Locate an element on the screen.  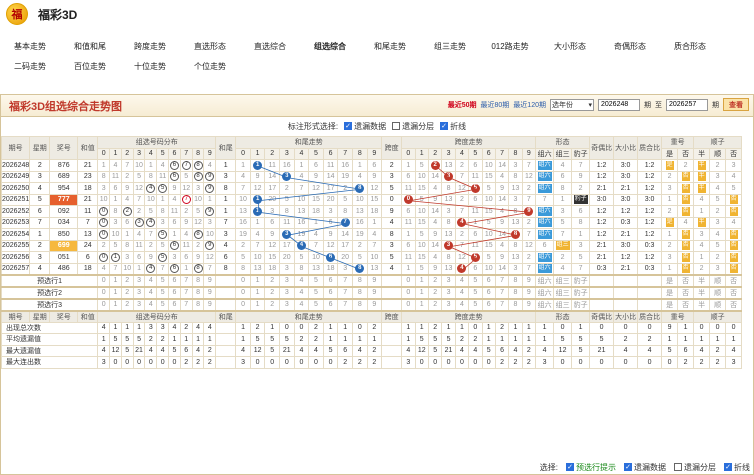
opt-missing-layer: 遗漏分层 is located at coordinates (413, 126).